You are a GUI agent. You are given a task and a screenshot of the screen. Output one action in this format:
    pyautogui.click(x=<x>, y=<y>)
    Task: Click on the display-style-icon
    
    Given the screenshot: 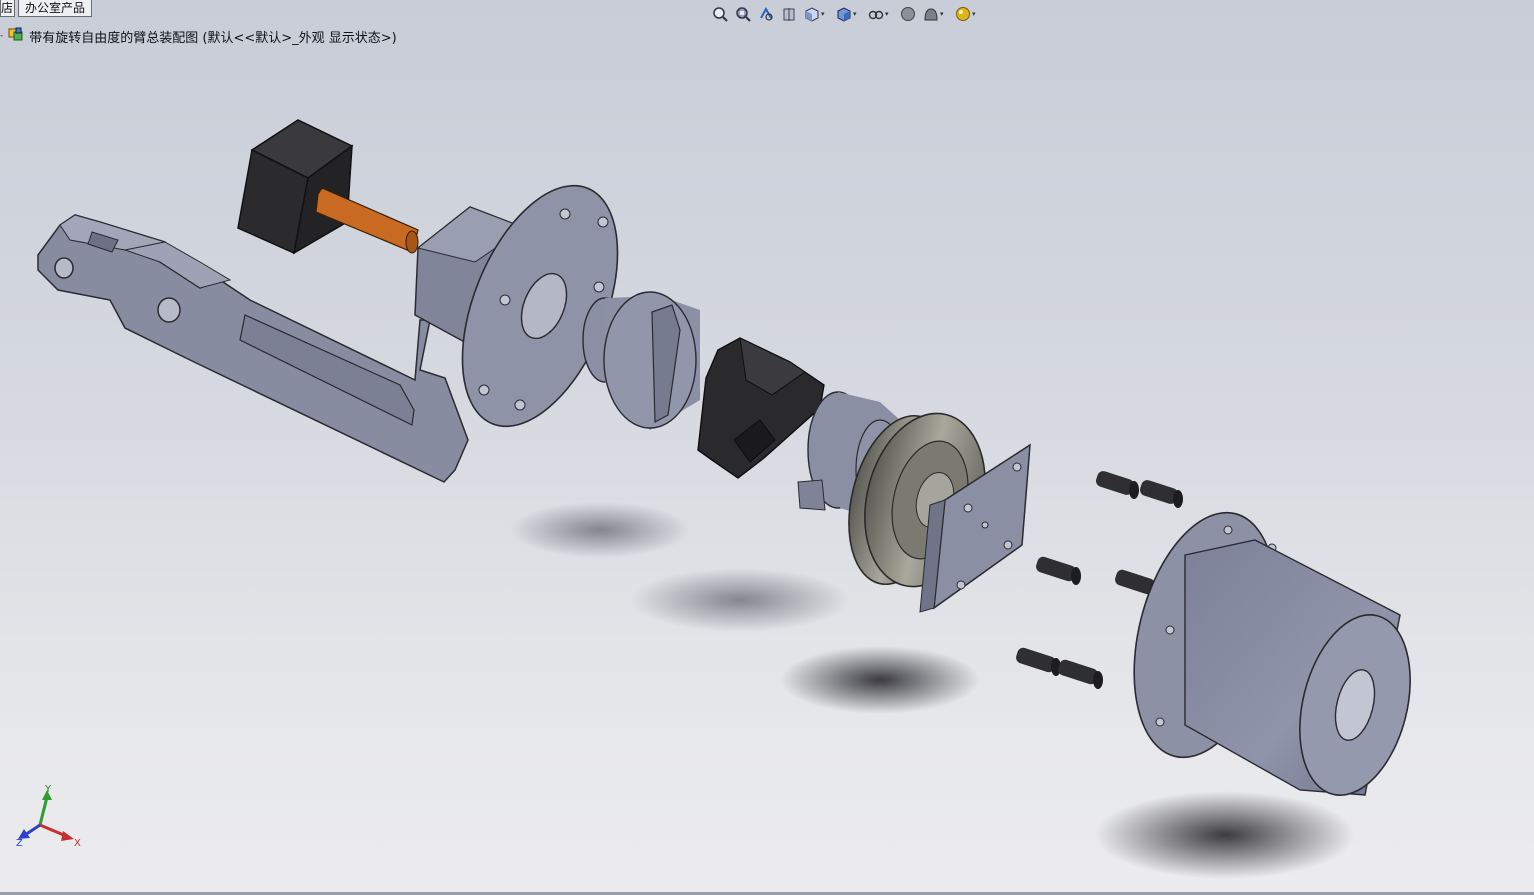 What is the action you would take?
    pyautogui.click(x=844, y=14)
    